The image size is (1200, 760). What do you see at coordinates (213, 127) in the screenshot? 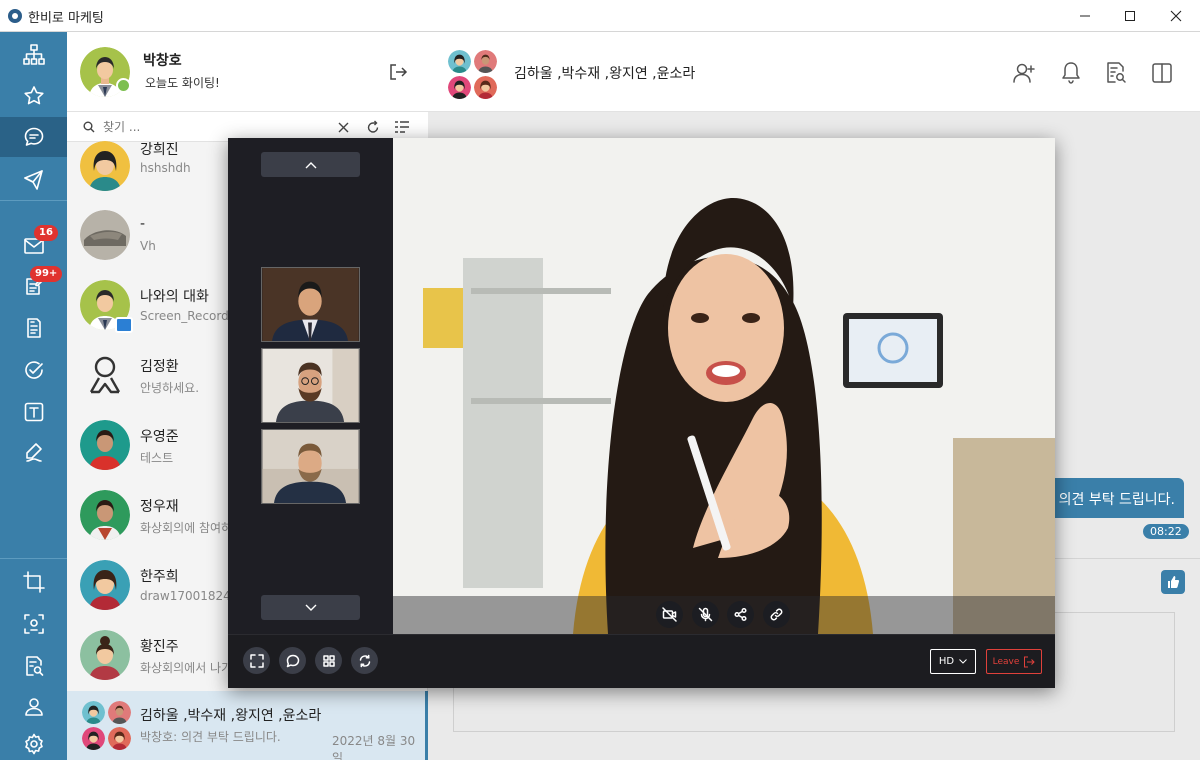
I see `search-input` at bounding box center [213, 127].